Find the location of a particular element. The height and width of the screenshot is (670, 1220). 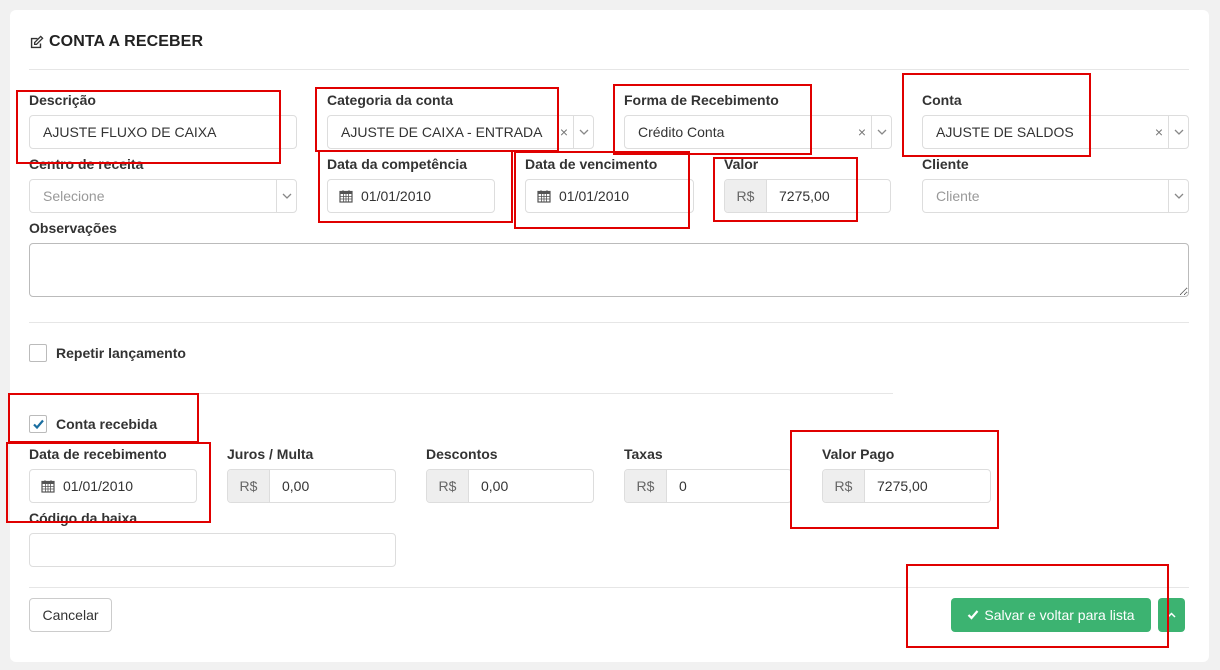

data-recebimento-label: Data de recebimento is located at coordinates (98, 454).